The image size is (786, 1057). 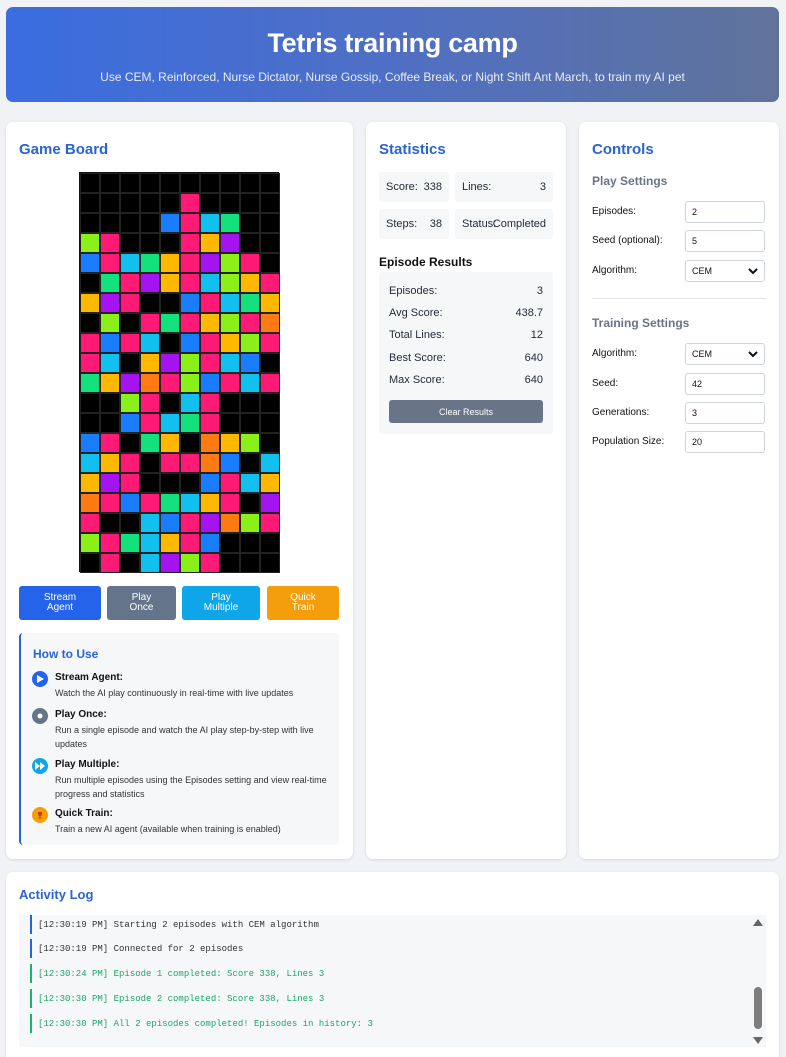 I want to click on result-label: Best Score:, so click(x=417, y=358).